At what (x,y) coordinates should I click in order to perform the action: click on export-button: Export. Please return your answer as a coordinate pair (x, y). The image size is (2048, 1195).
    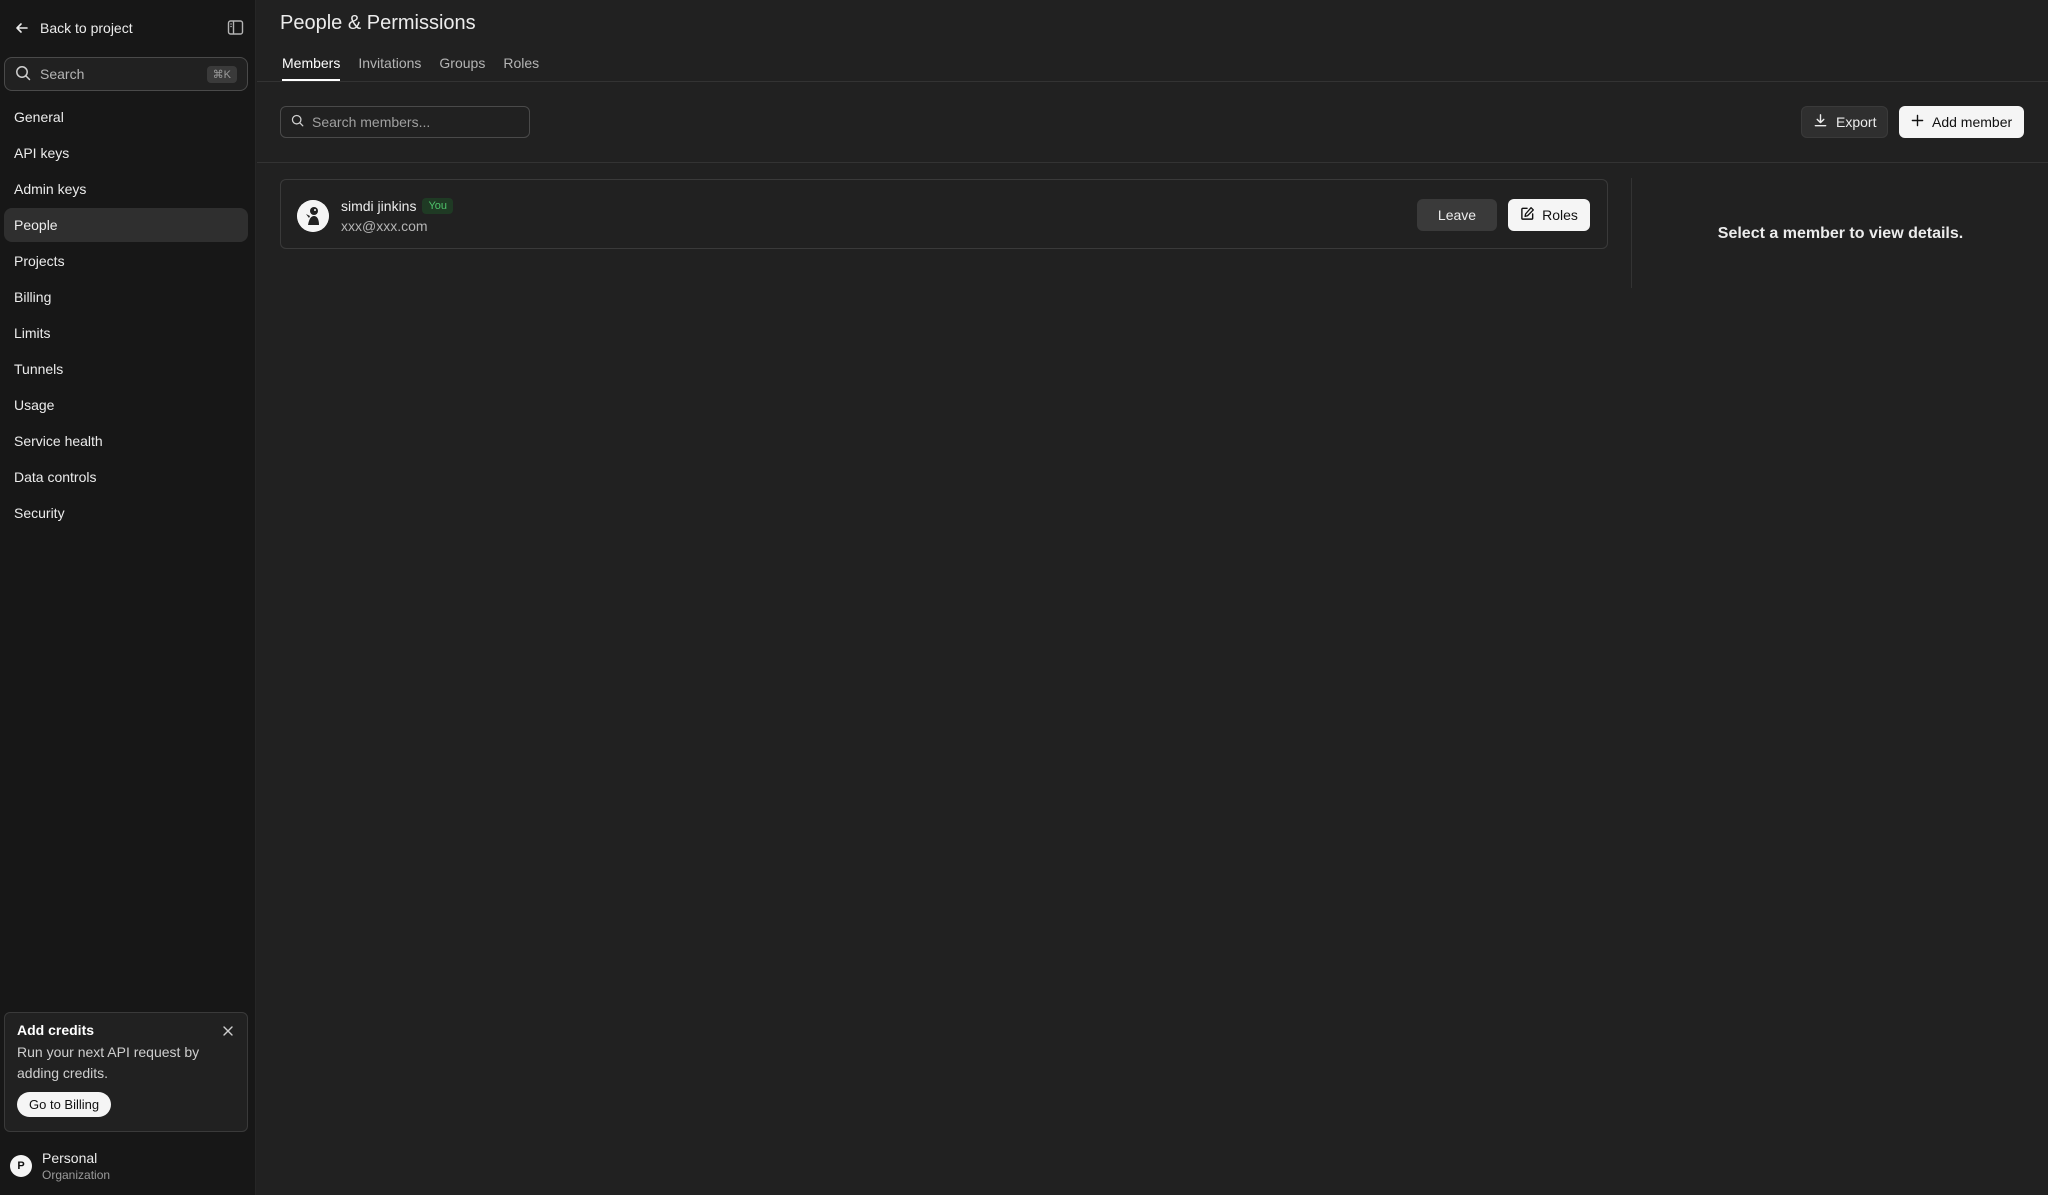
    Looking at the image, I should click on (1845, 122).